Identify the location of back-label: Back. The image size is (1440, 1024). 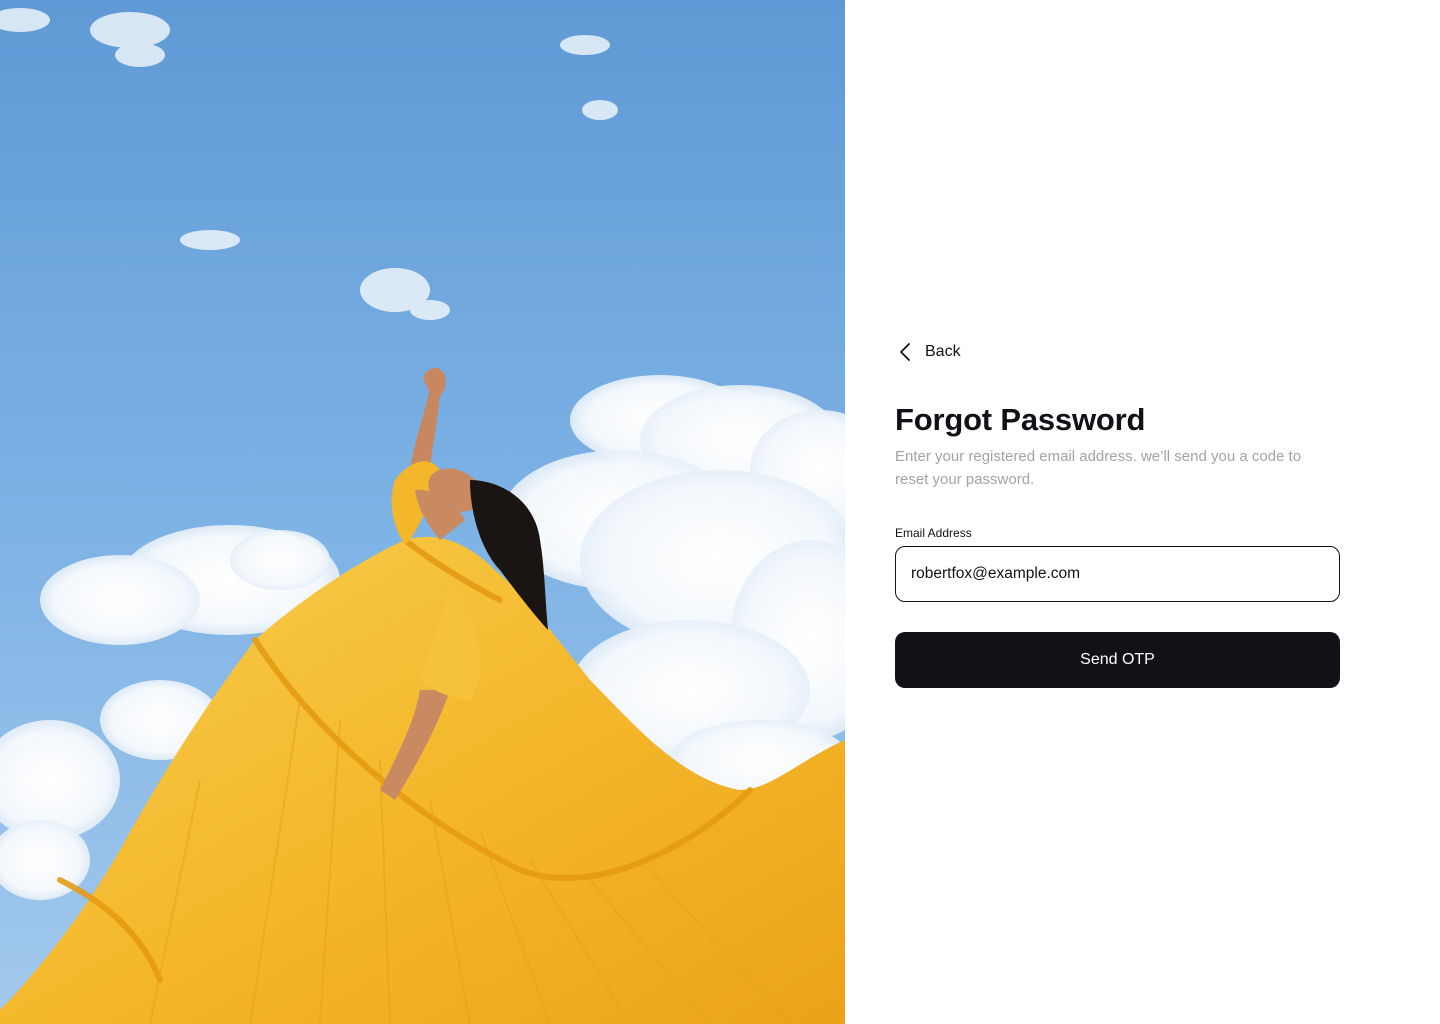
(943, 351).